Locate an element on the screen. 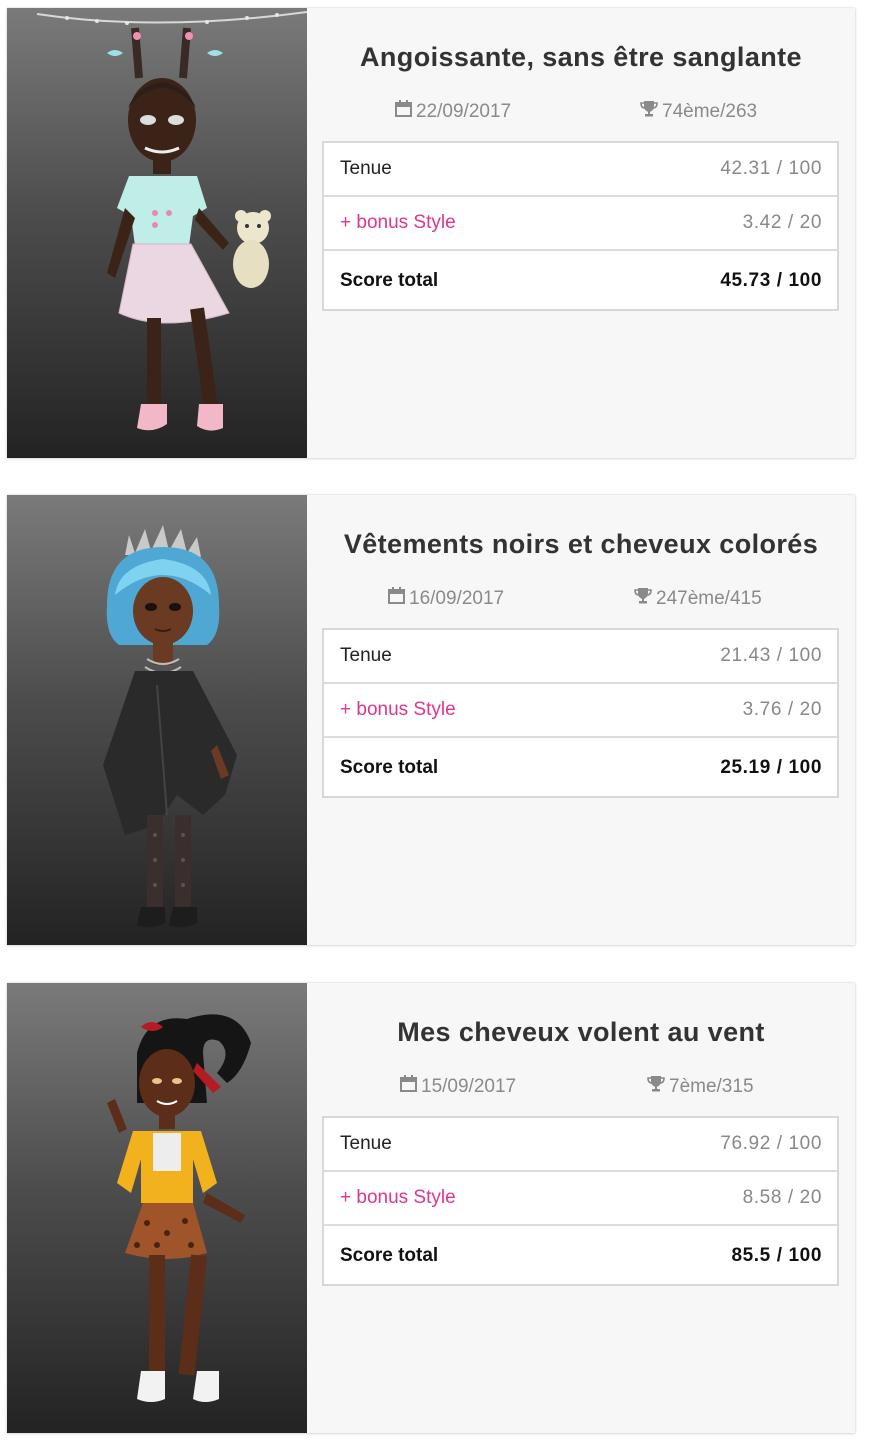 This screenshot has height=1442, width=870. rank-value: 247ème/415 is located at coordinates (709, 598).